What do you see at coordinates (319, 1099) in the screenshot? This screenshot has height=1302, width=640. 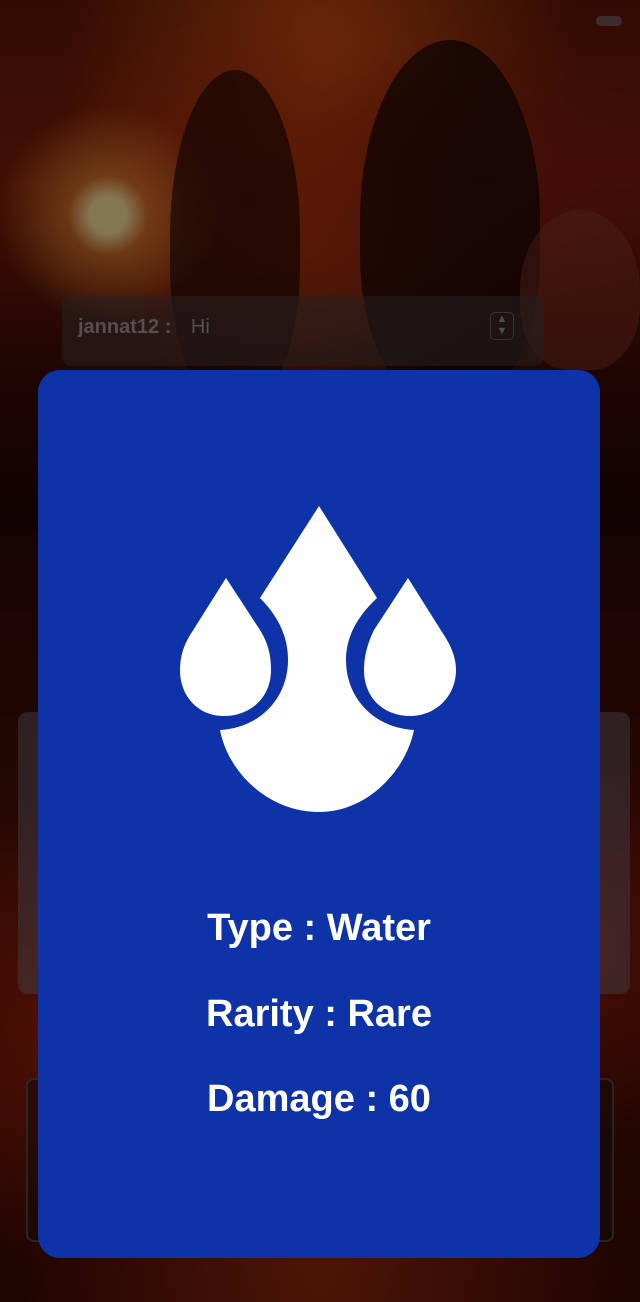 I see `card-damage-label: Damage : 60` at bounding box center [319, 1099].